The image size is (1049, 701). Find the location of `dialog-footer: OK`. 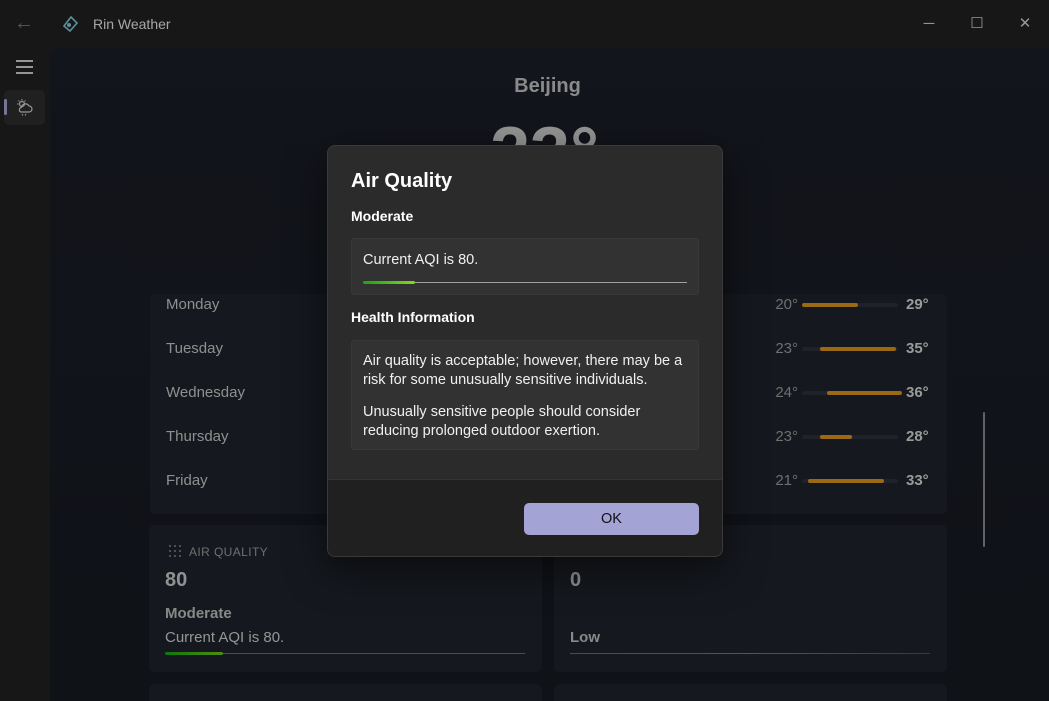

dialog-footer: OK is located at coordinates (525, 517).